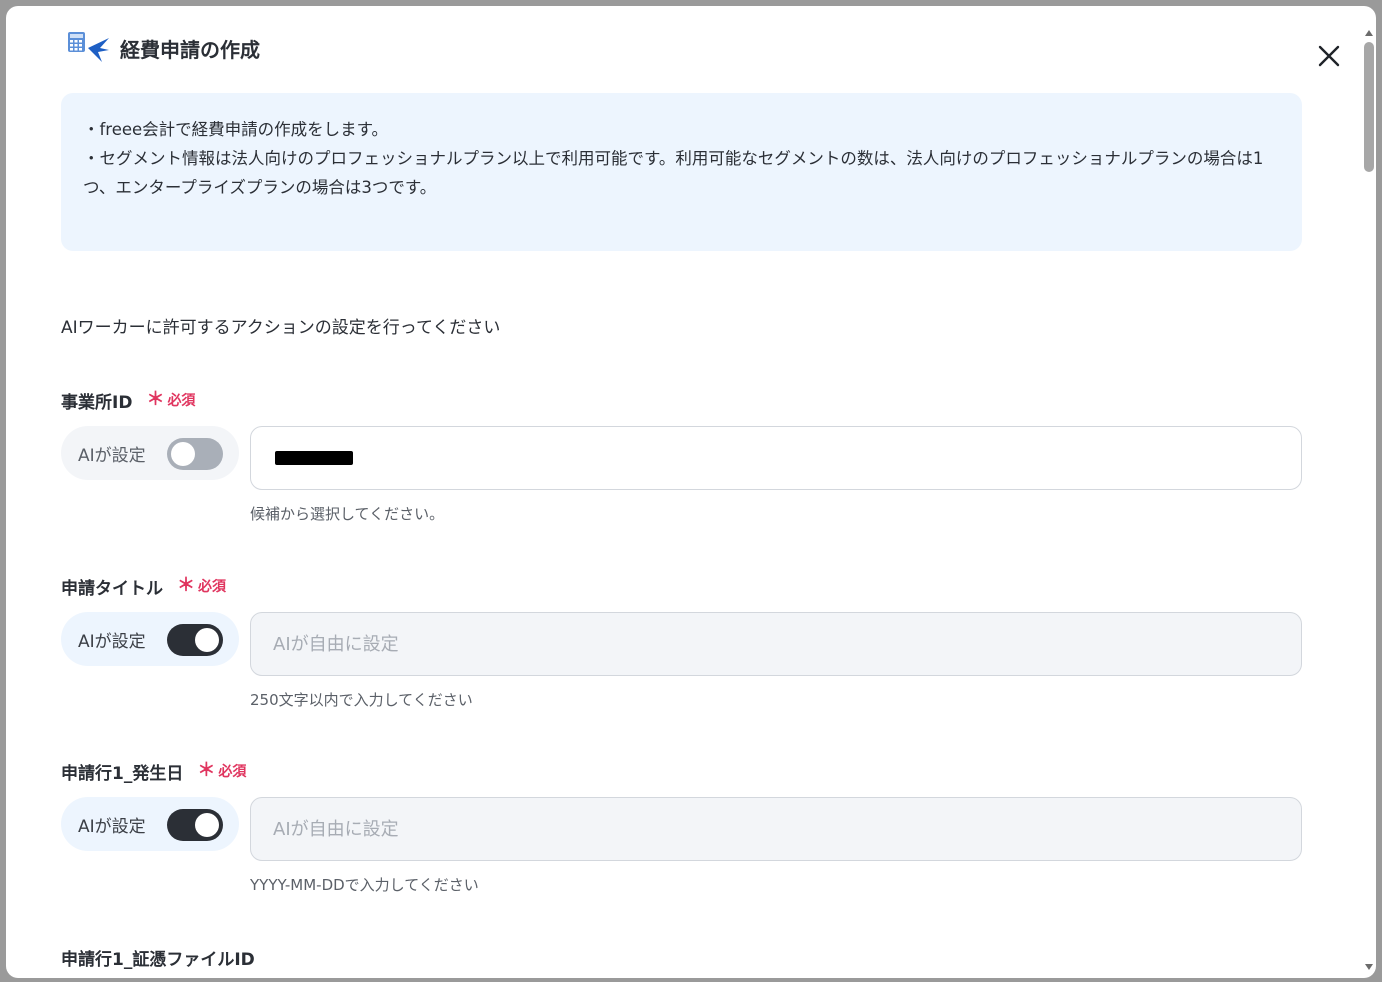 The image size is (1382, 982). I want to click on field-line1-receipt-file-id: 申請行1_証憑ファイルID, so click(681, 957).